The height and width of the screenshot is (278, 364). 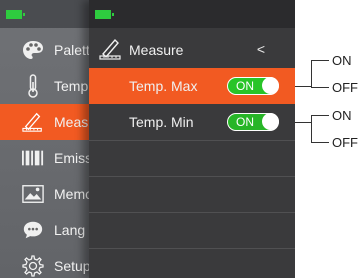 What do you see at coordinates (72, 266) in the screenshot?
I see `menu-item-label: Setup` at bounding box center [72, 266].